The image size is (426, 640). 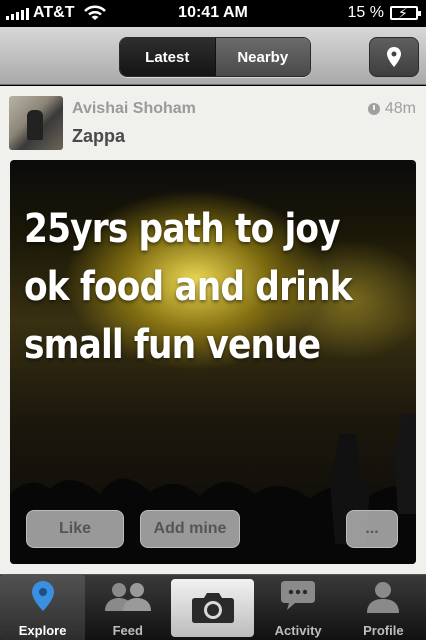 I want to click on segment-nearby: Nearby, so click(x=262, y=57).